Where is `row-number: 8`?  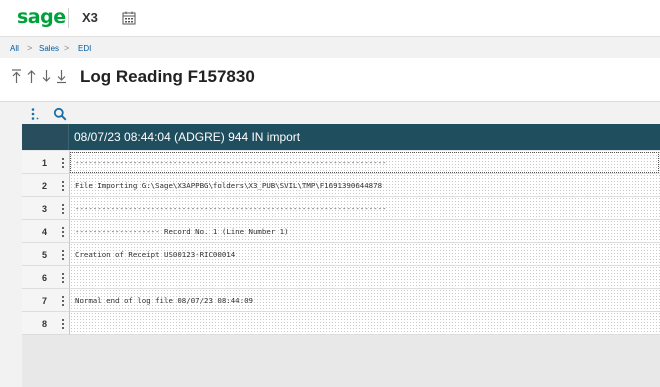 row-number: 8 is located at coordinates (39, 323).